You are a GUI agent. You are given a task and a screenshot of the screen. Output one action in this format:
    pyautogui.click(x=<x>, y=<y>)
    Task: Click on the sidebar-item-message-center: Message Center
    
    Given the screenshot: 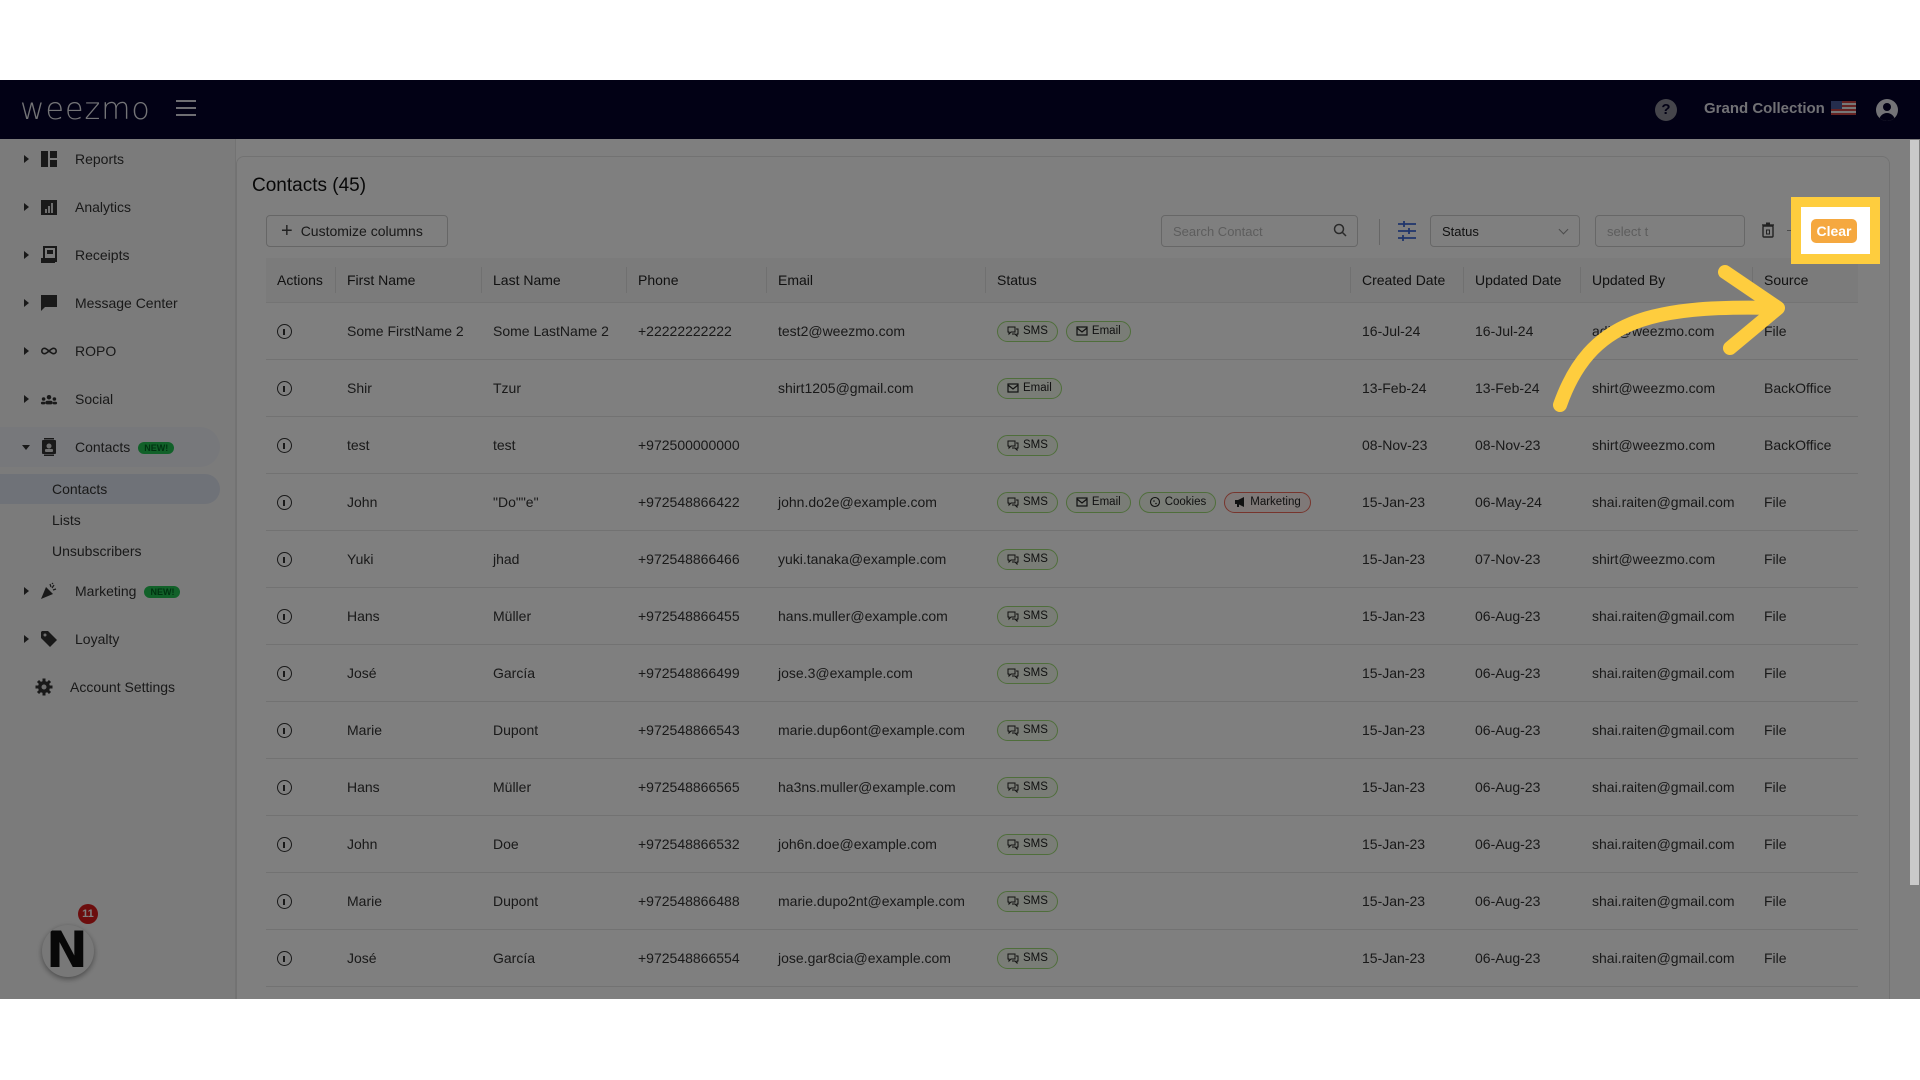 What is the action you would take?
    pyautogui.click(x=110, y=303)
    